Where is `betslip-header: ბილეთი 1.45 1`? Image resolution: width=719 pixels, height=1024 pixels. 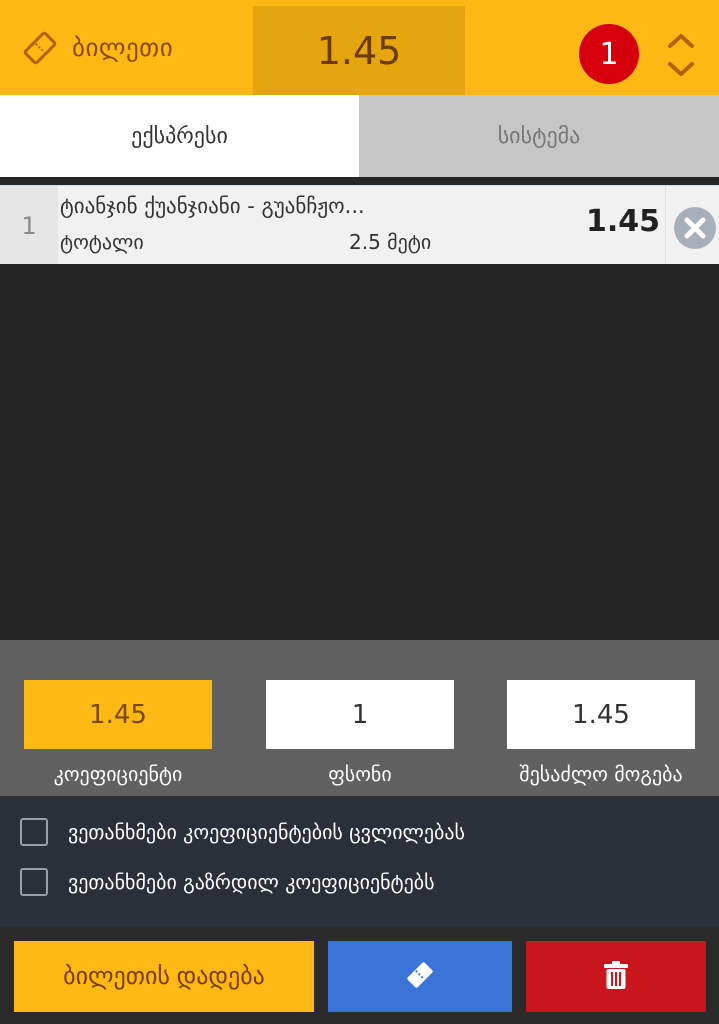 betslip-header: ბილეთი 1.45 1 is located at coordinates (359, 47).